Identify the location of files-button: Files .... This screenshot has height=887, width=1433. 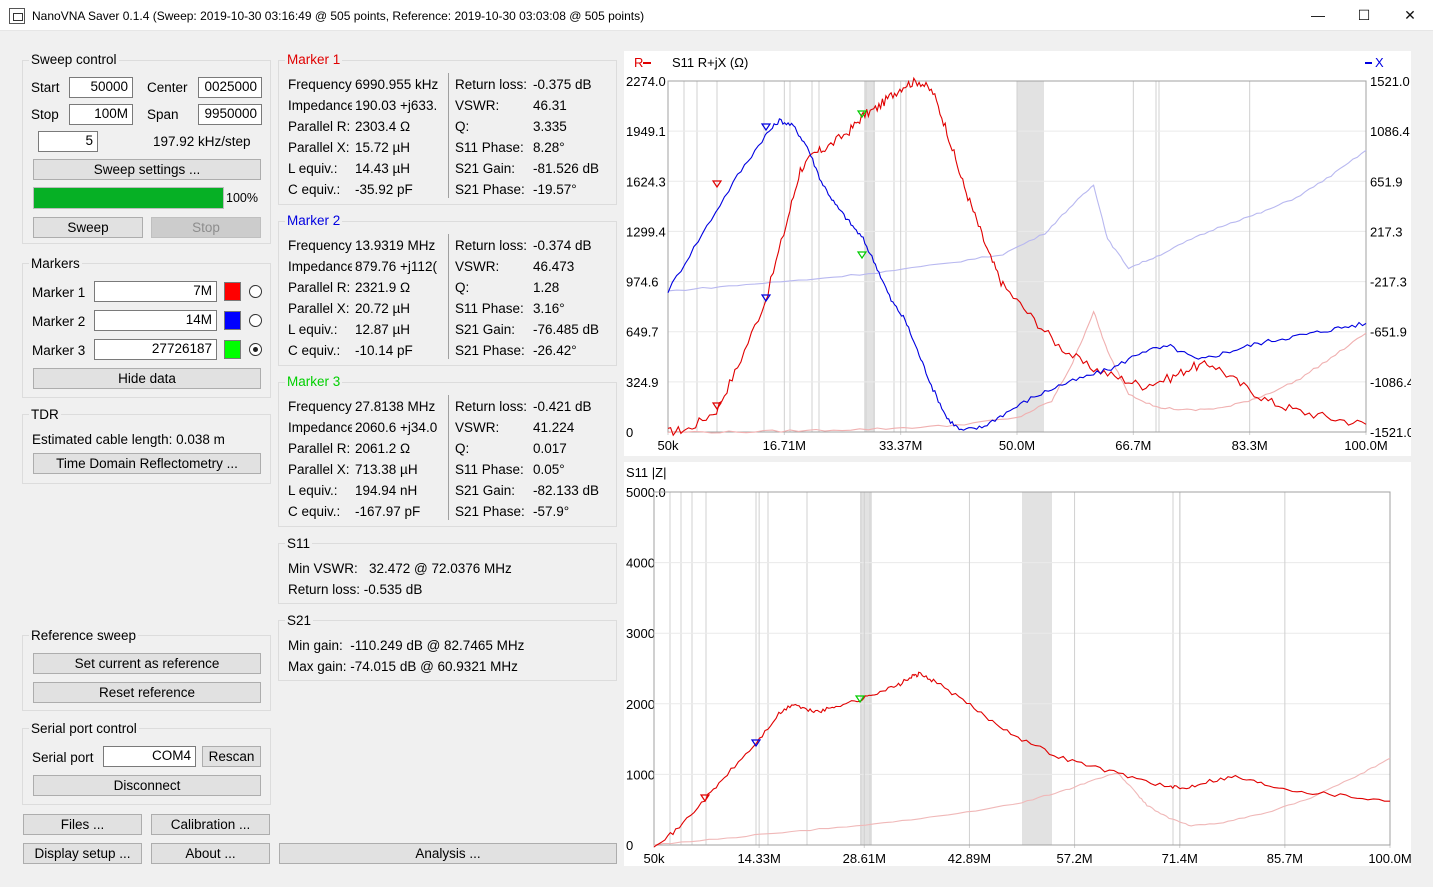
(82, 824).